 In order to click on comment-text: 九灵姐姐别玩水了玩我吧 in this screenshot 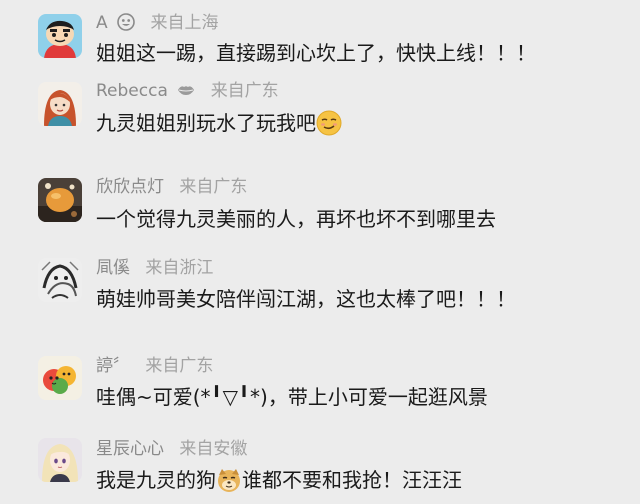, I will do `click(219, 123)`.